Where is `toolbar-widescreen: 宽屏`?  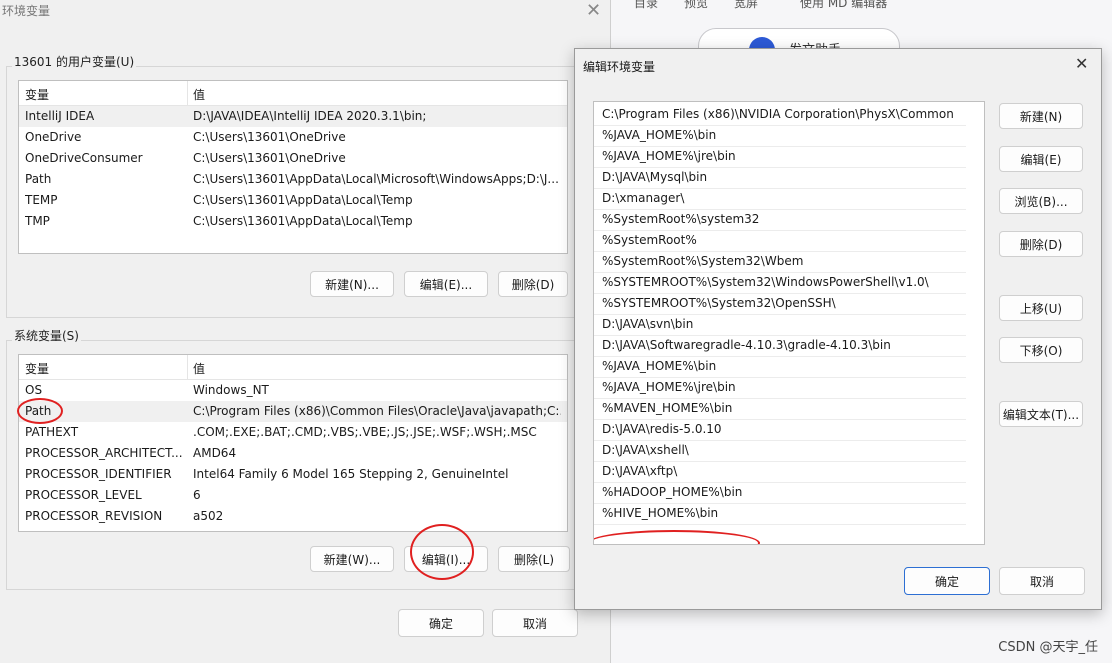 toolbar-widescreen: 宽屏 is located at coordinates (746, 5).